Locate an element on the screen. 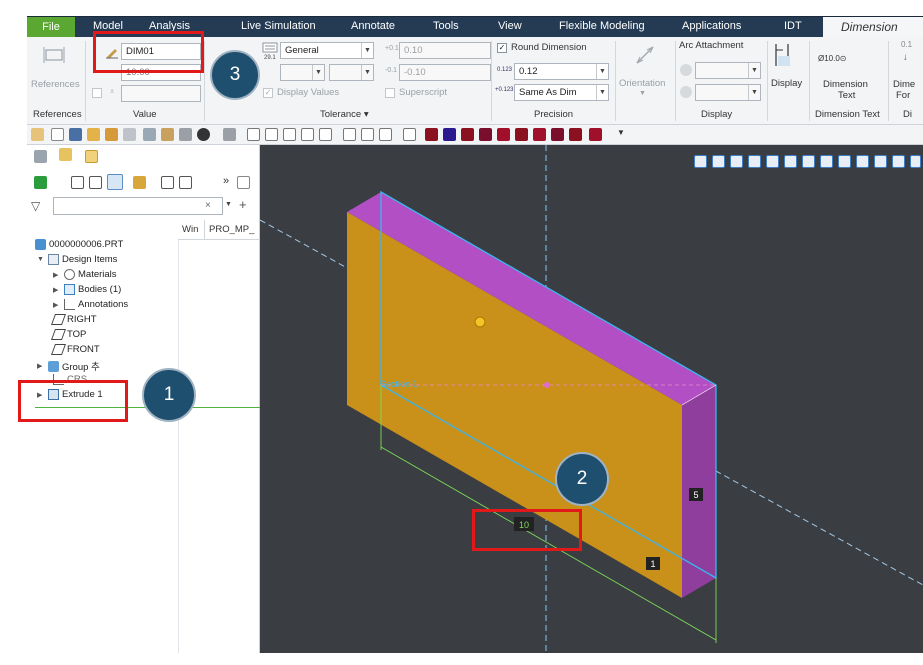  orientation-button: Orientation is located at coordinates (642, 83).